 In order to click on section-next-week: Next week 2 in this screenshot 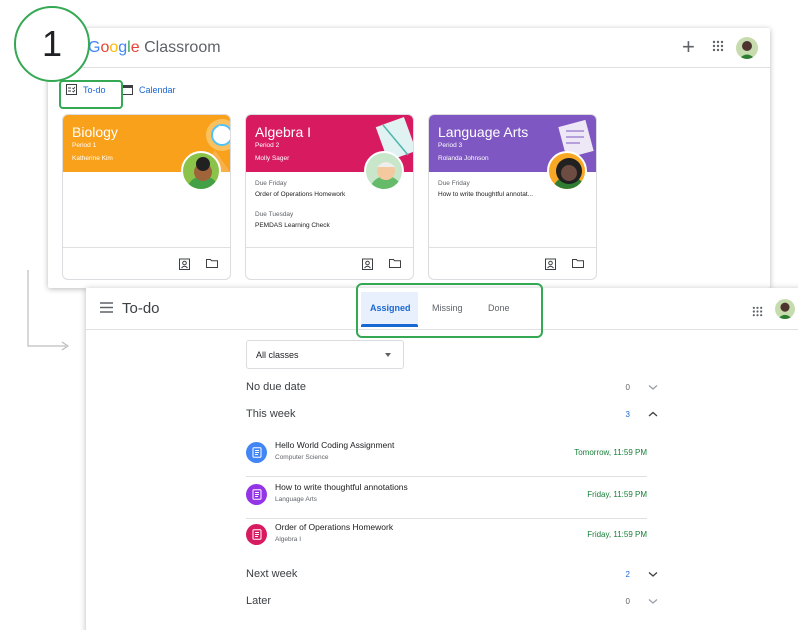, I will do `click(452, 578)`.